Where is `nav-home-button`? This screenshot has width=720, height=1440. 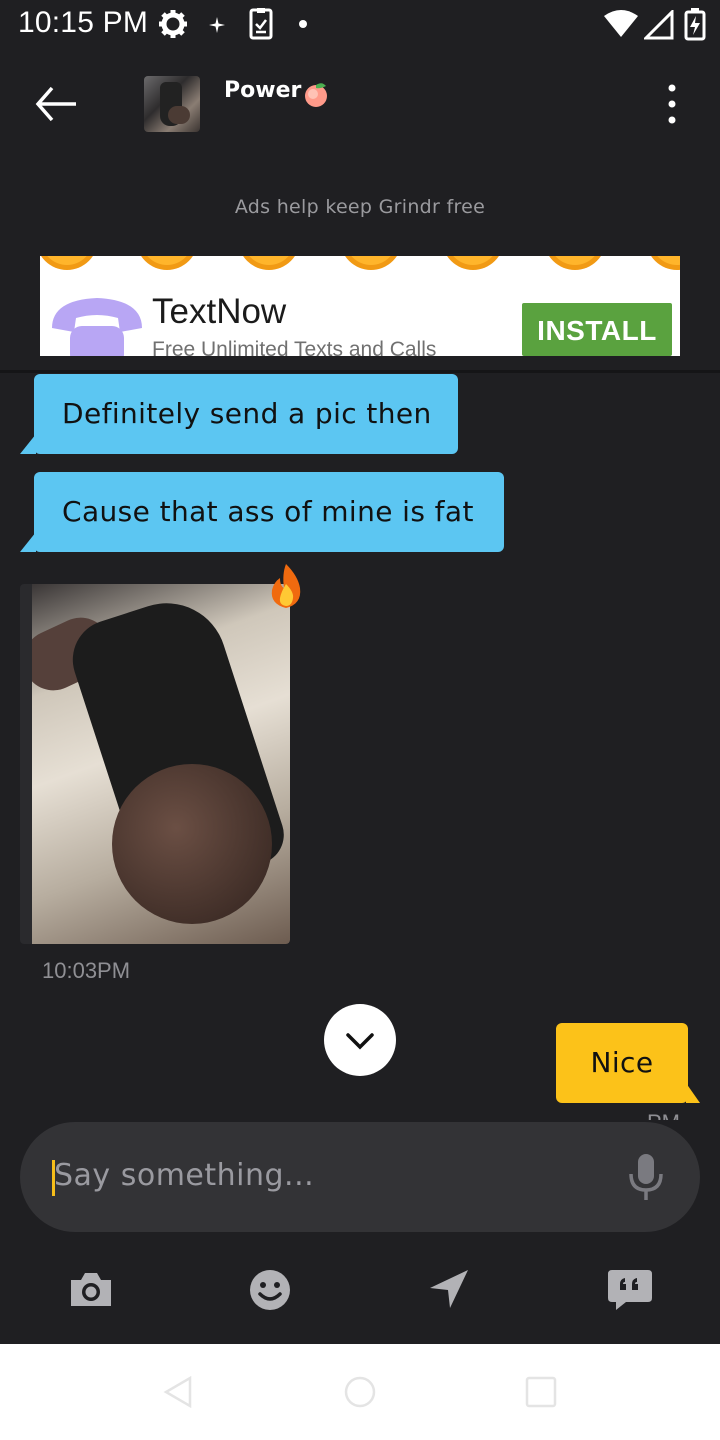 nav-home-button is located at coordinates (360, 1392).